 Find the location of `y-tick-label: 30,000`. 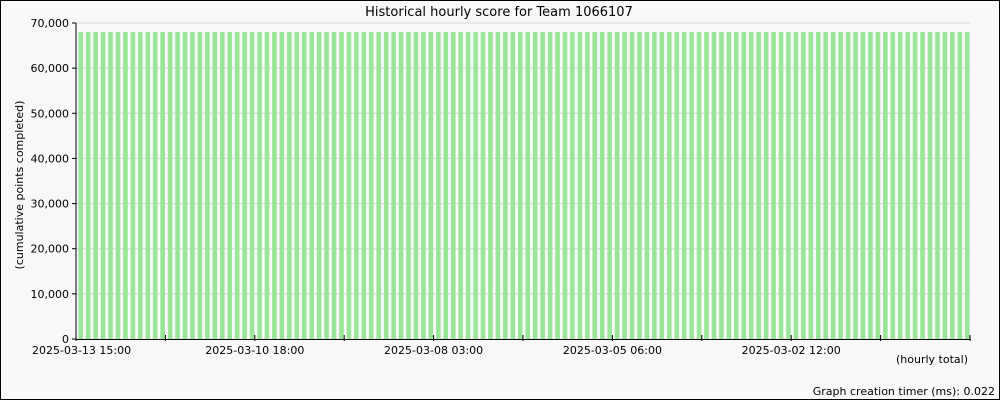

y-tick-label: 30,000 is located at coordinates (50, 204).